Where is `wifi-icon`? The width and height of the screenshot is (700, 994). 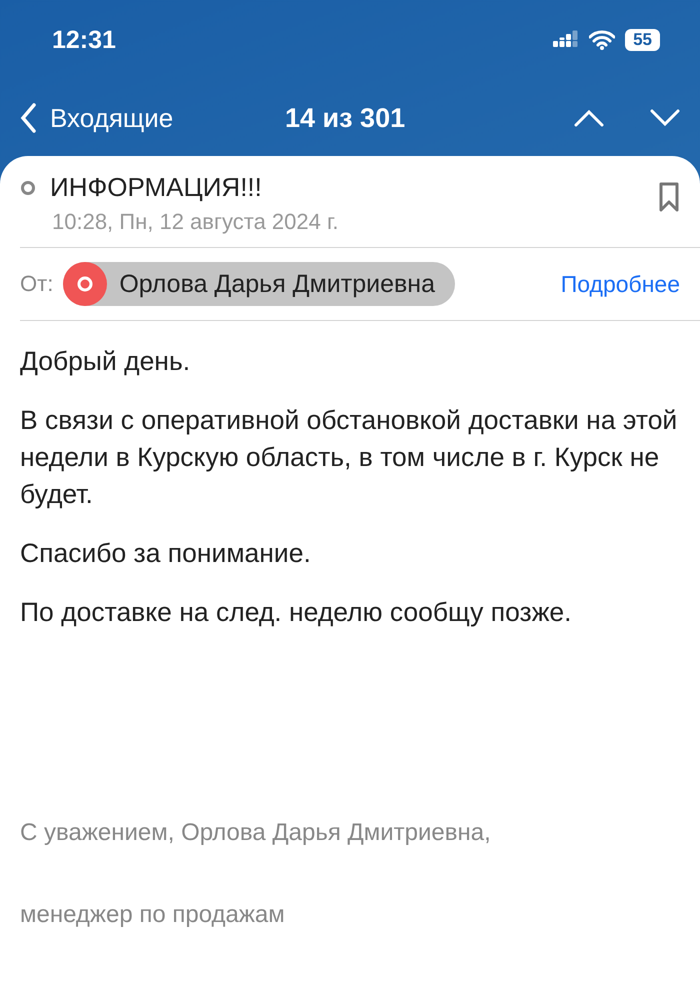
wifi-icon is located at coordinates (602, 40).